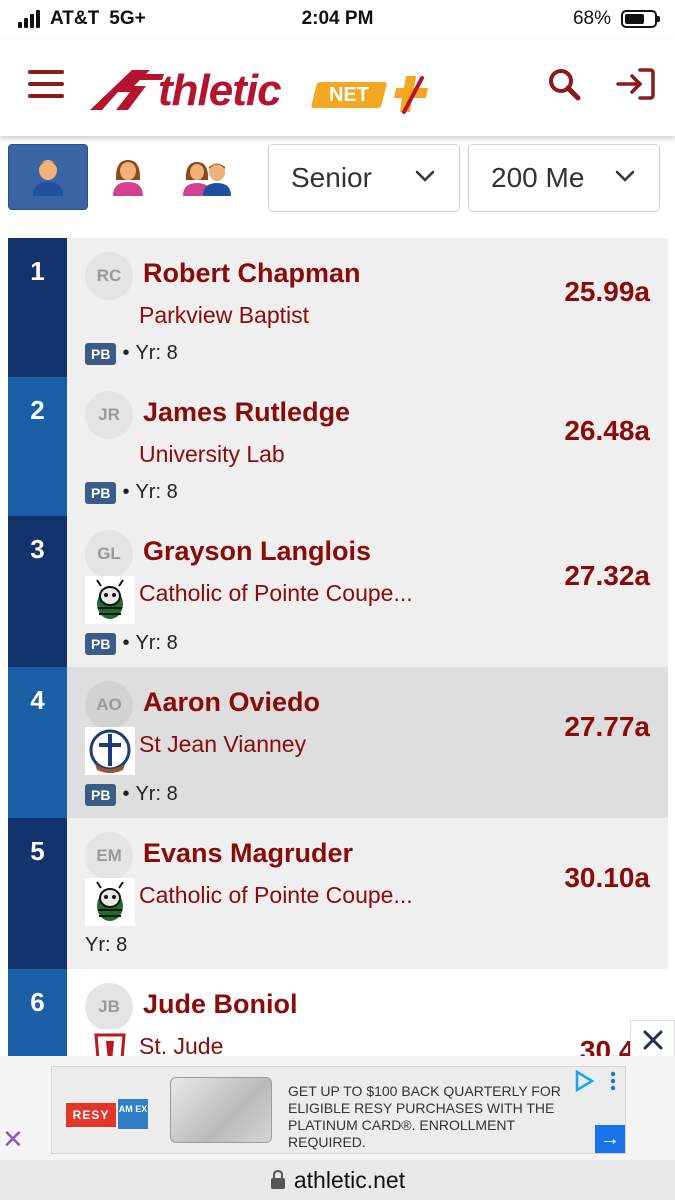 The image size is (675, 1200). Describe the element at coordinates (257, 551) in the screenshot. I see `athlete-name: Grayson Langlois` at that location.